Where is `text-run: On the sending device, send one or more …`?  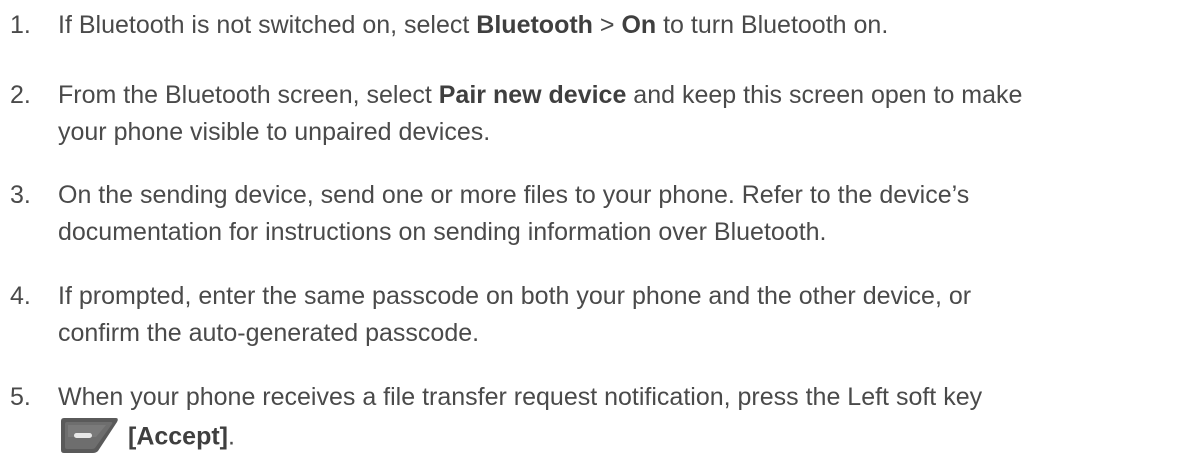 text-run: On the sending device, send one or more … is located at coordinates (514, 195).